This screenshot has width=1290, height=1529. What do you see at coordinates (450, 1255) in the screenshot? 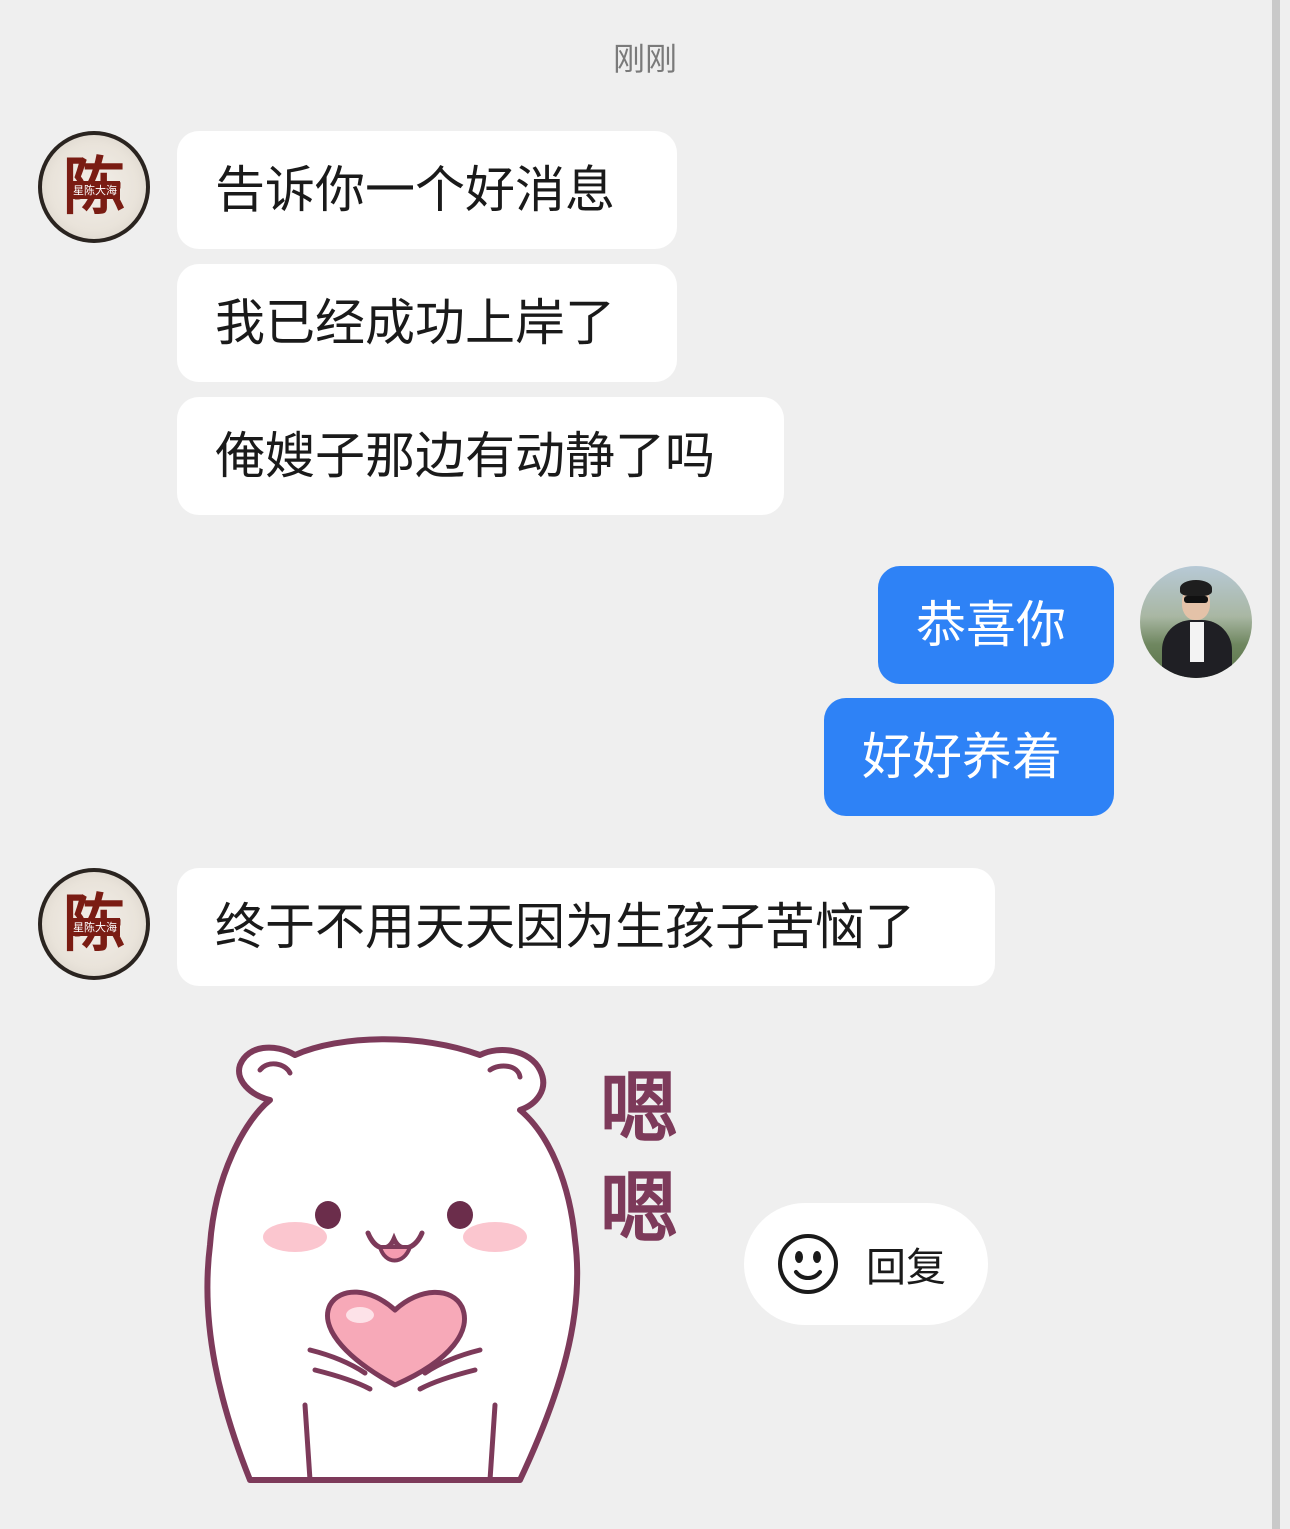
I see `sticker-bear-heart: 嗯 嗯` at bounding box center [450, 1255].